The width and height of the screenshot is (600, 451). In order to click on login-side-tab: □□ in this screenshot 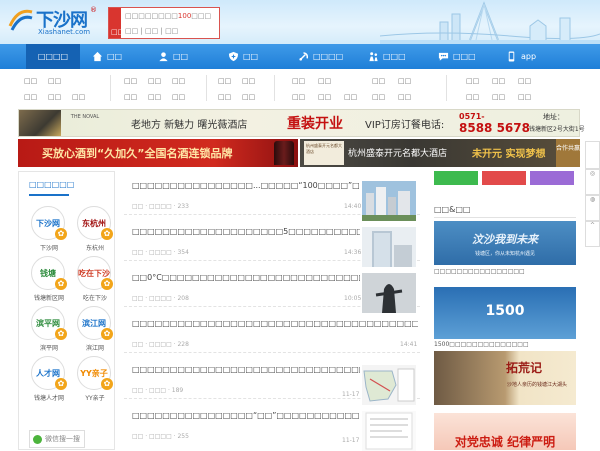, I will do `click(116, 23)`.